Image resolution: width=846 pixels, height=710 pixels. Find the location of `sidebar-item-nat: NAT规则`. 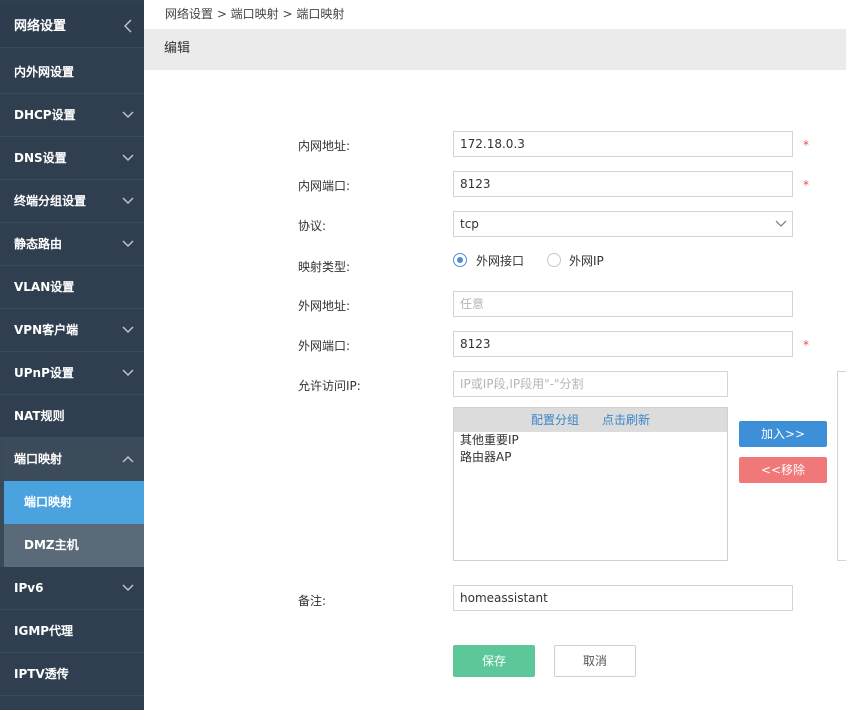

sidebar-item-nat: NAT规则 is located at coordinates (72, 416).